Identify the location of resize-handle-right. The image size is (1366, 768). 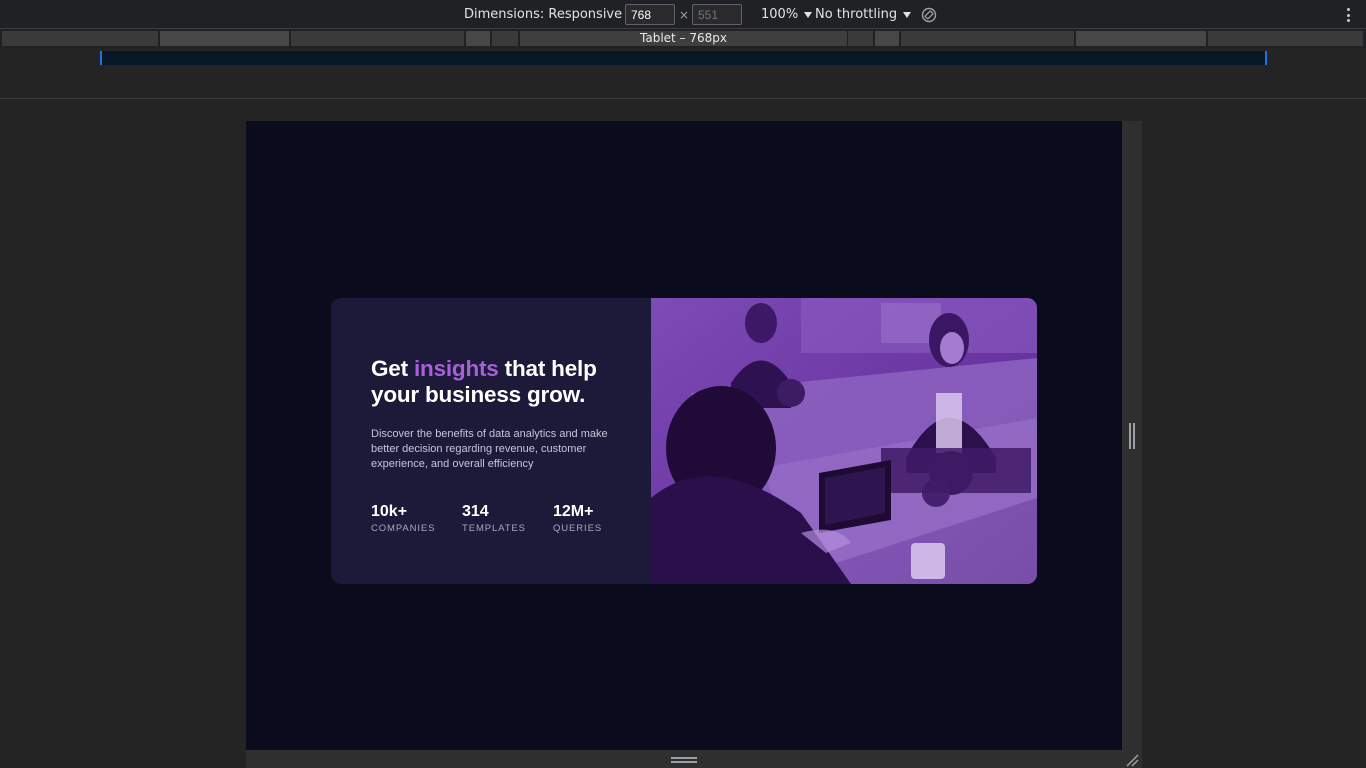
(1132, 435).